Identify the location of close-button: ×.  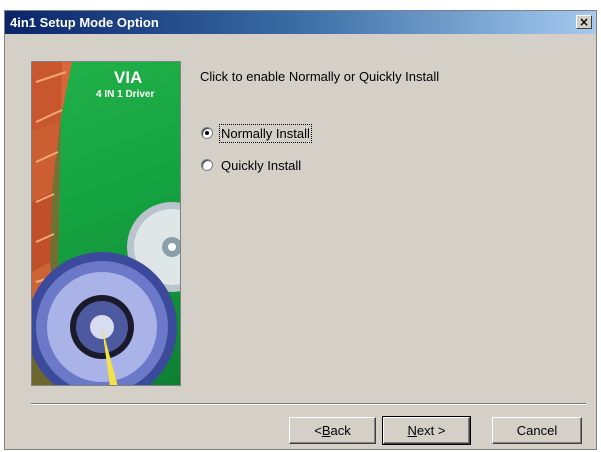
(584, 22).